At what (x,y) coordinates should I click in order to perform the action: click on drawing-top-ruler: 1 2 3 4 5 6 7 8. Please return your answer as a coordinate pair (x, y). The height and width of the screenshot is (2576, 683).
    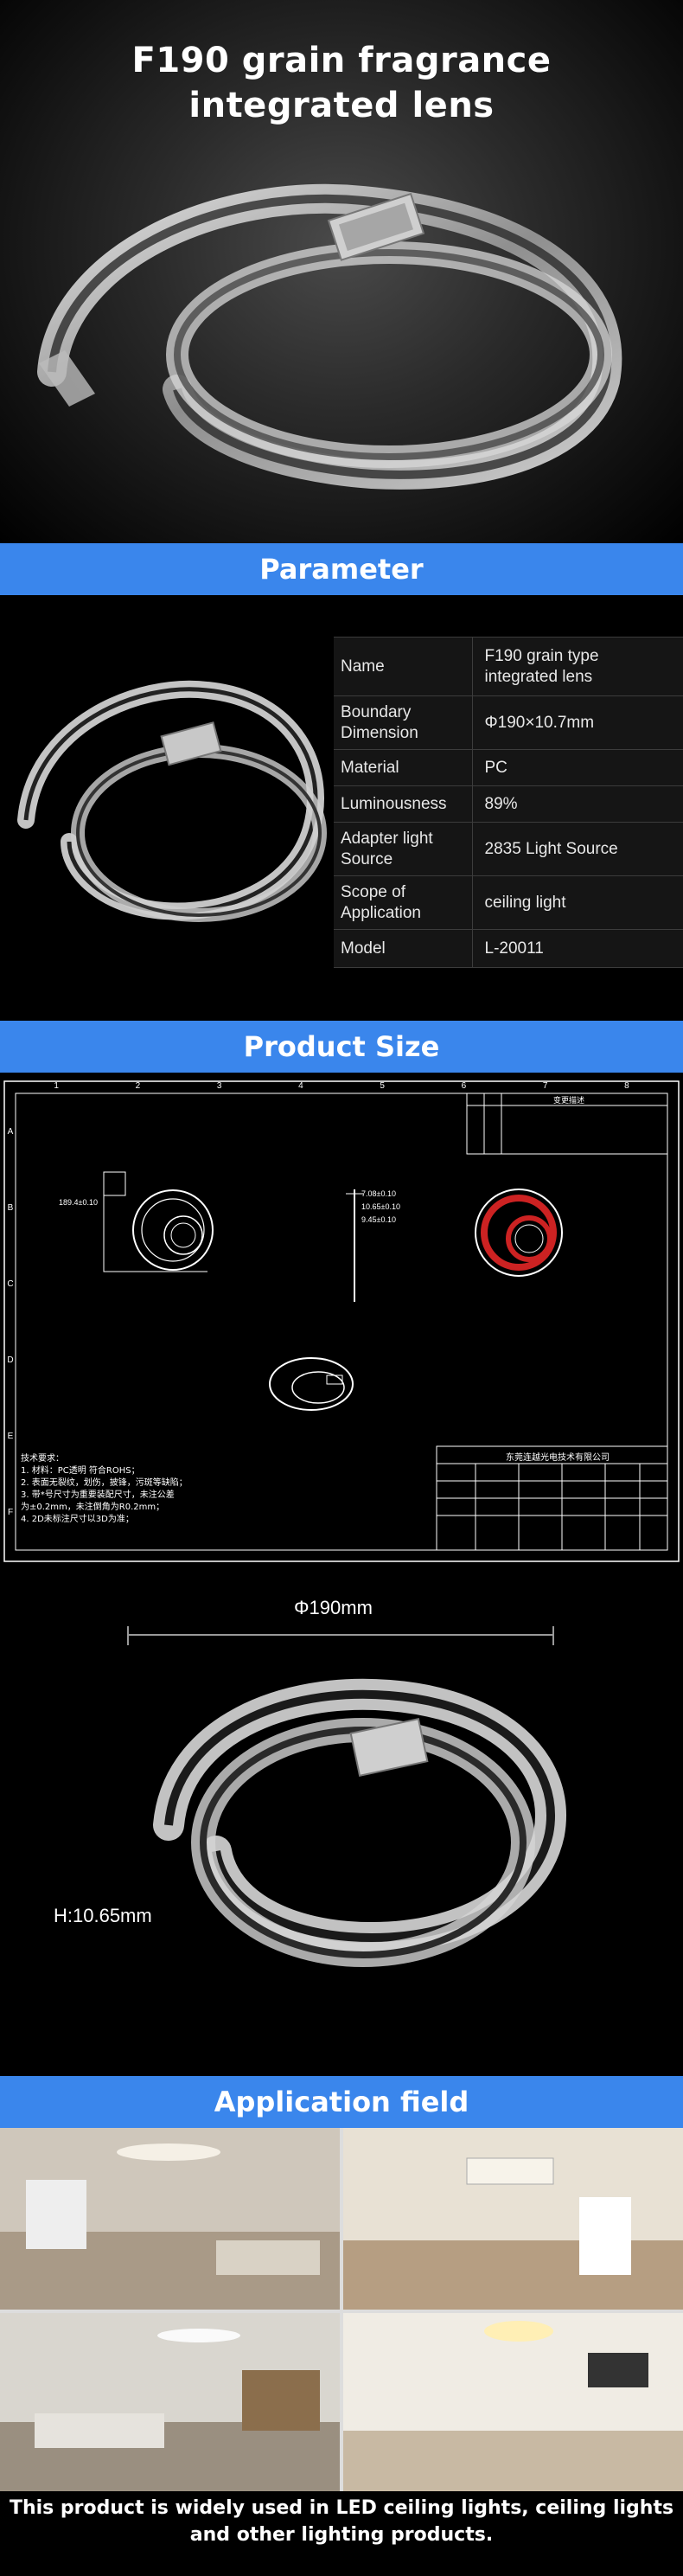
    Looking at the image, I should click on (341, 1087).